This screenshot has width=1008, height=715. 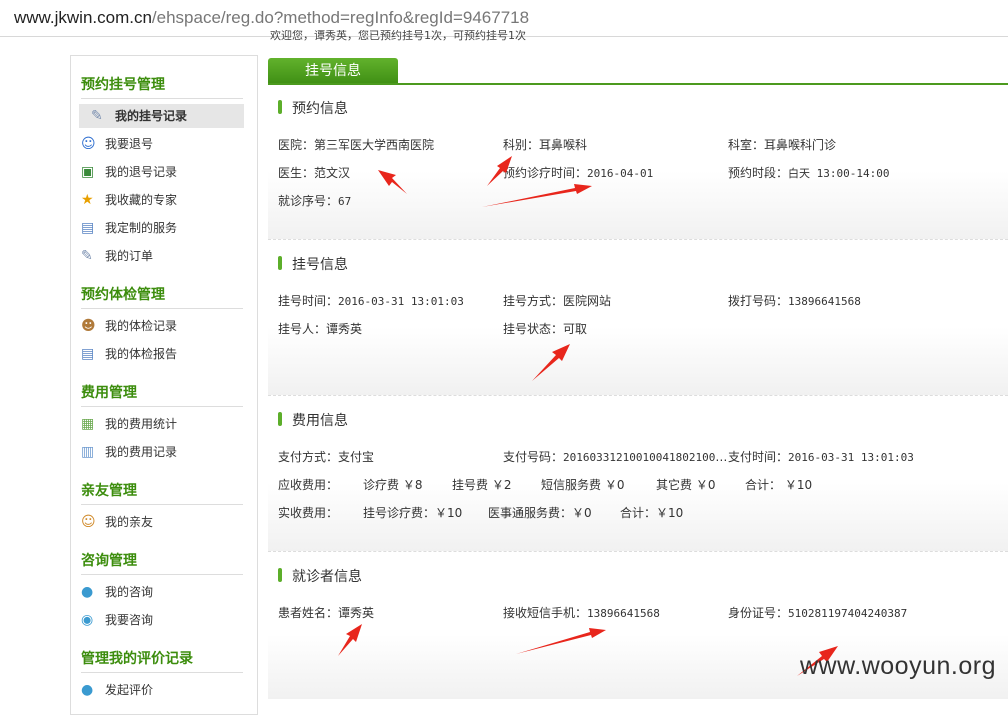 I want to click on reg-time-field: 挂号时间：2016-03-31 13:01:03, so click(x=371, y=301).